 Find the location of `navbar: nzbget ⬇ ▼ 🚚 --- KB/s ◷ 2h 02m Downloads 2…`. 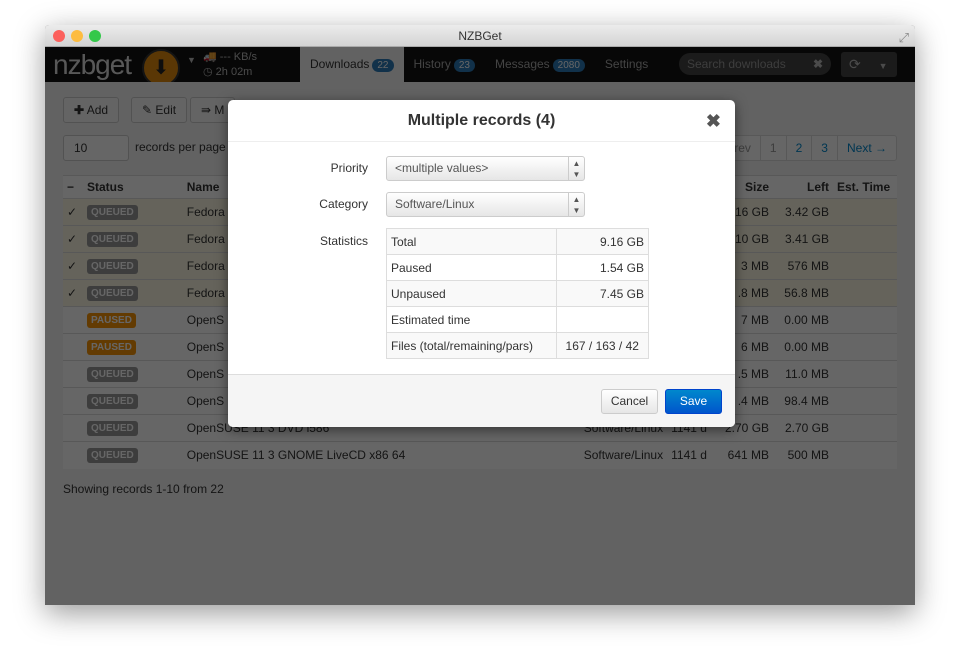

navbar: nzbget ⬇ ▼ 🚚 --- KB/s ◷ 2h 02m Downloads 2… is located at coordinates (480, 67).